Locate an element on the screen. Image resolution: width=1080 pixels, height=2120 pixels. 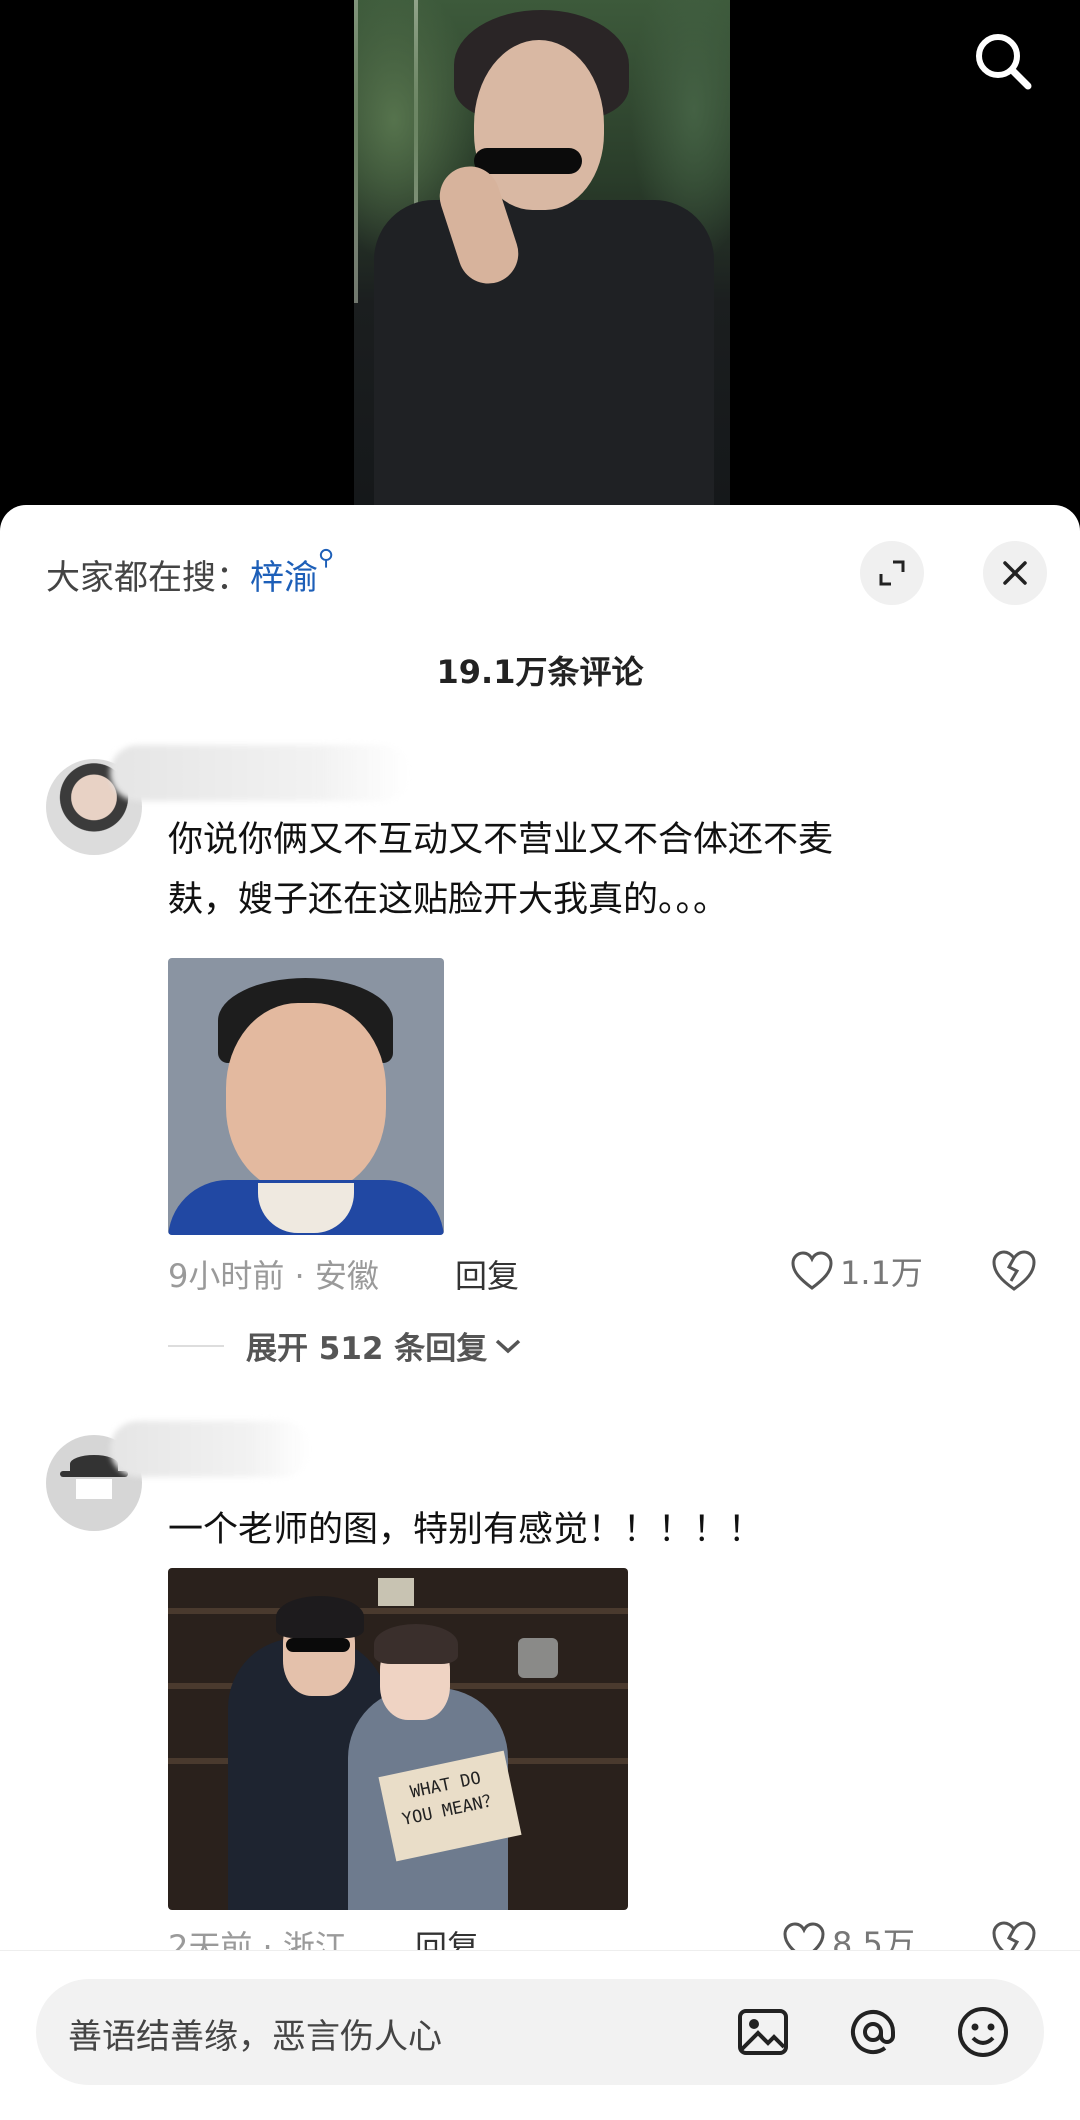
comment-input-bar: 善语结善缘，恶言伤人心 is located at coordinates (540, 2035).